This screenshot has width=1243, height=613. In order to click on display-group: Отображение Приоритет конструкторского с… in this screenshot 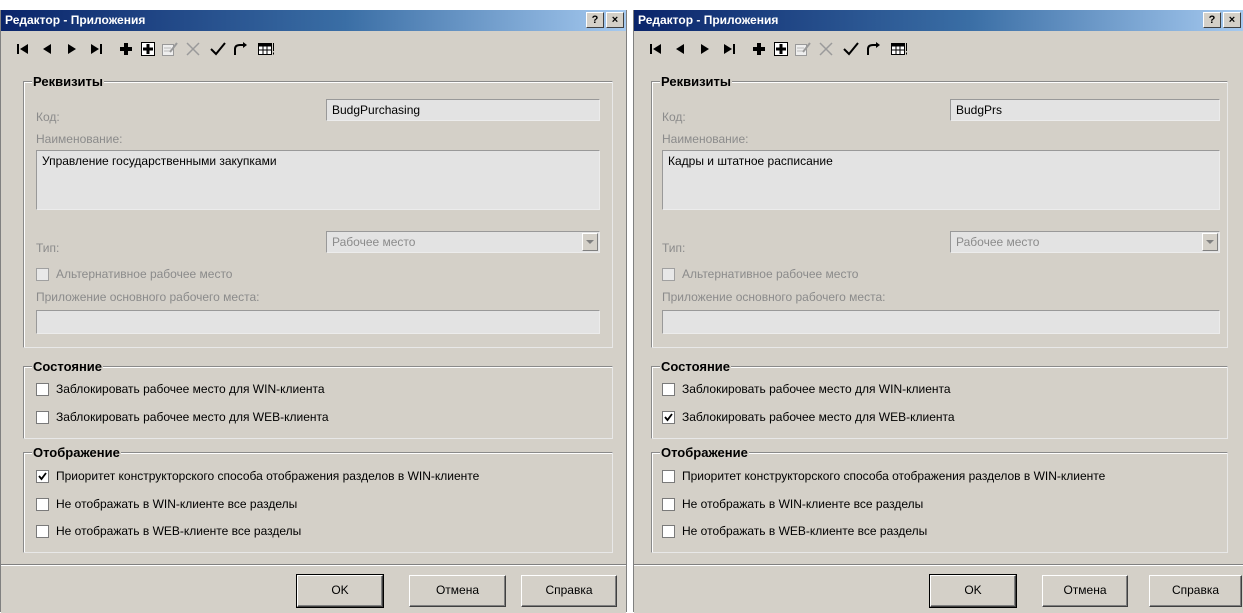, I will do `click(939, 499)`.